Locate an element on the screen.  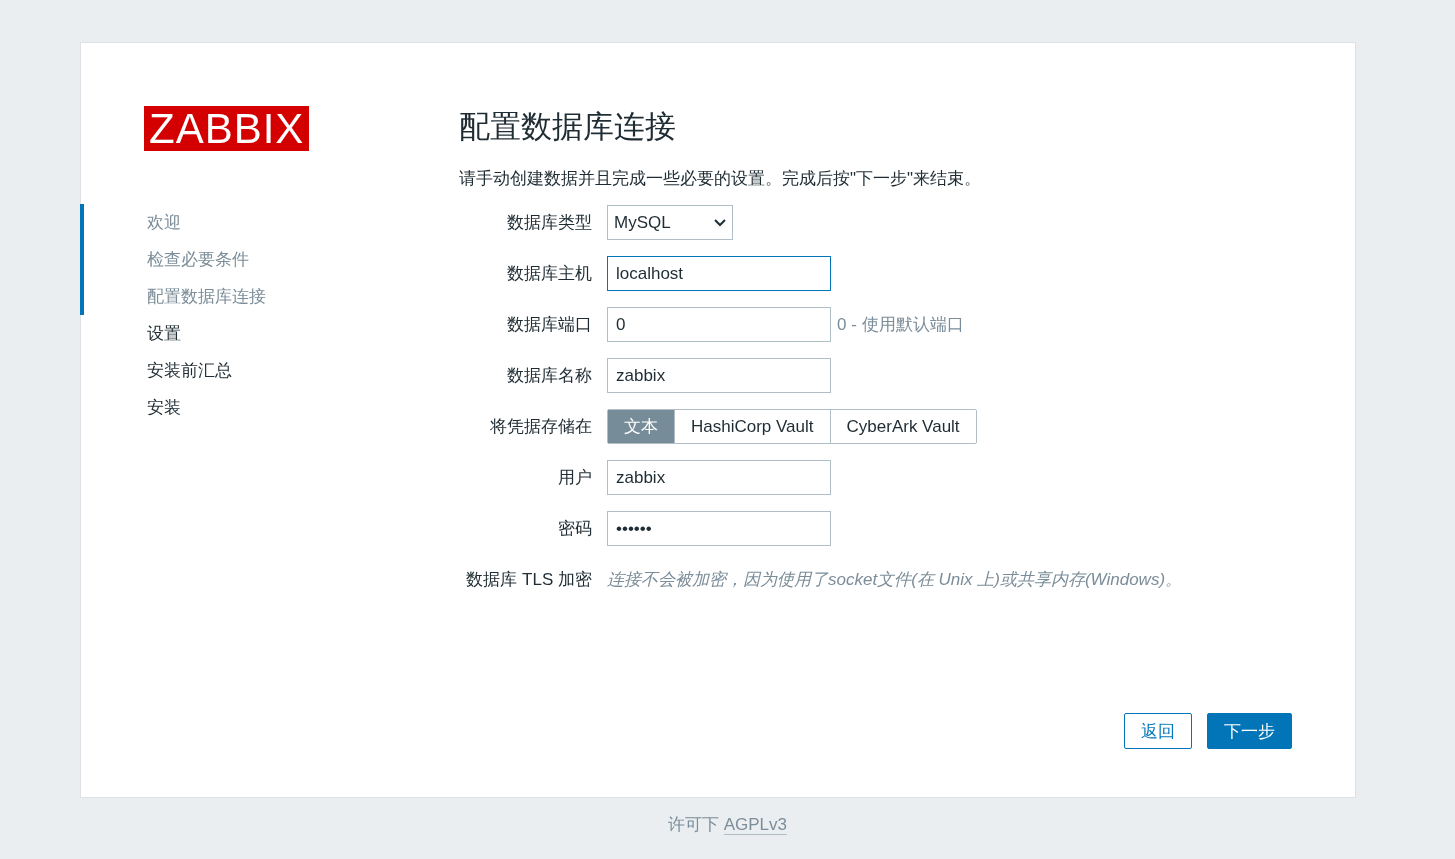
page-title: 配置数据库连接 is located at coordinates (568, 127).